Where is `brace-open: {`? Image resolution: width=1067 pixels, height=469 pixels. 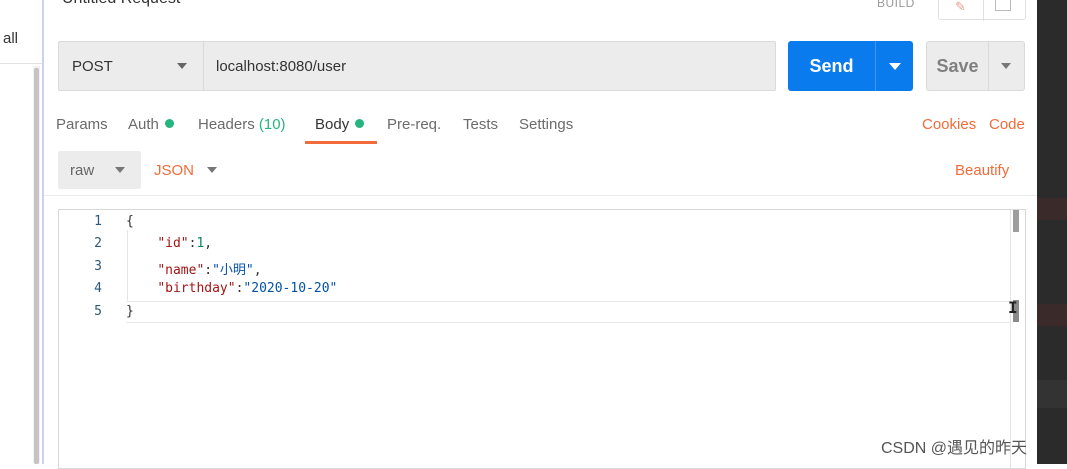
brace-open: { is located at coordinates (130, 221).